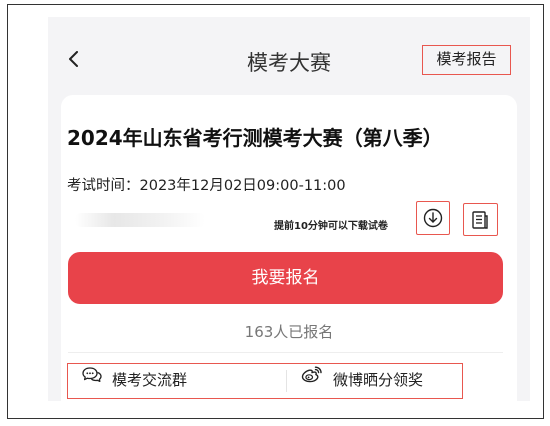  Describe the element at coordinates (285, 278) in the screenshot. I see `register-button: 我要报名` at that location.